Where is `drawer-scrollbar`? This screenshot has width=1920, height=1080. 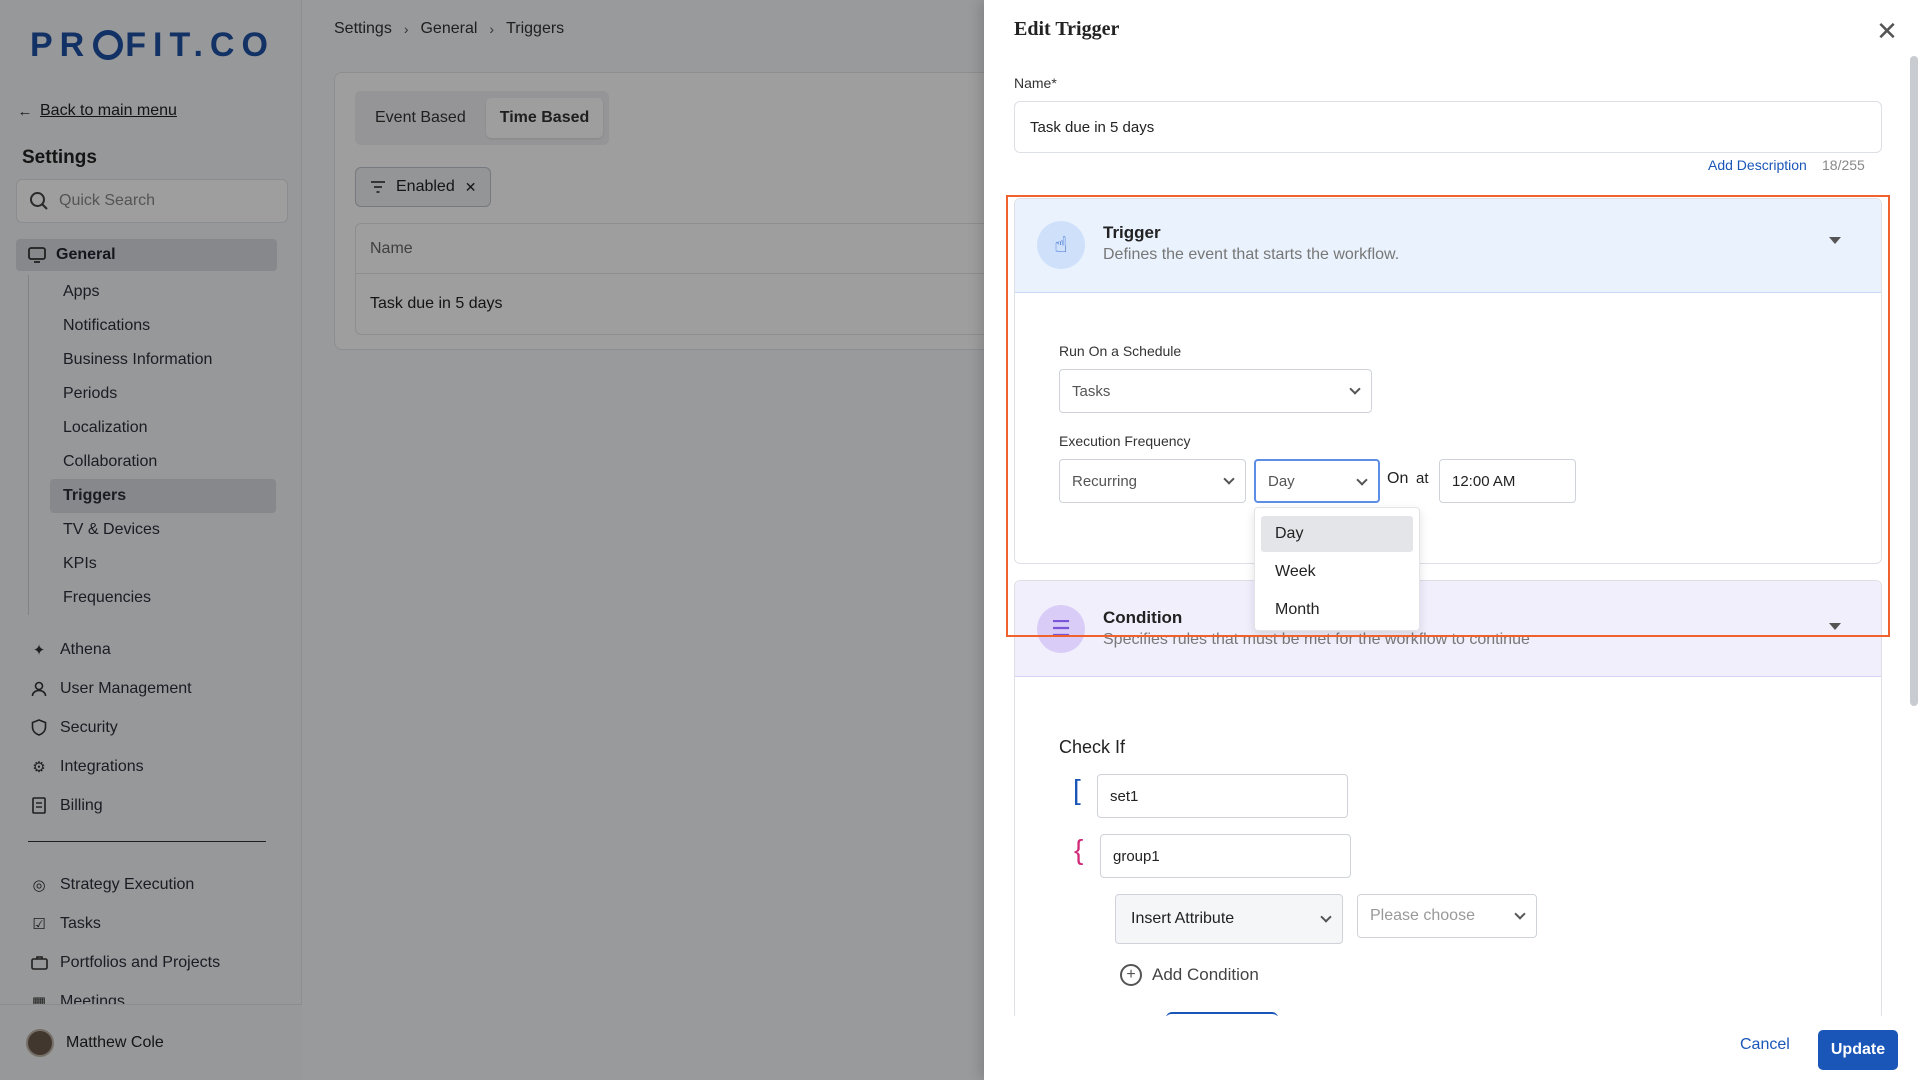 drawer-scrollbar is located at coordinates (1914, 381).